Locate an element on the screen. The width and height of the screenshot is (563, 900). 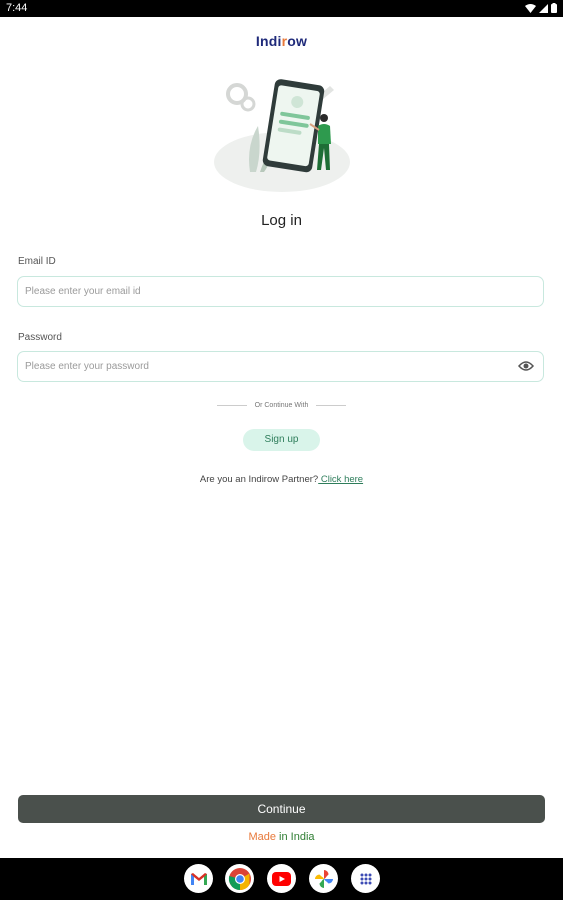
battery-icon is located at coordinates (554, 8).